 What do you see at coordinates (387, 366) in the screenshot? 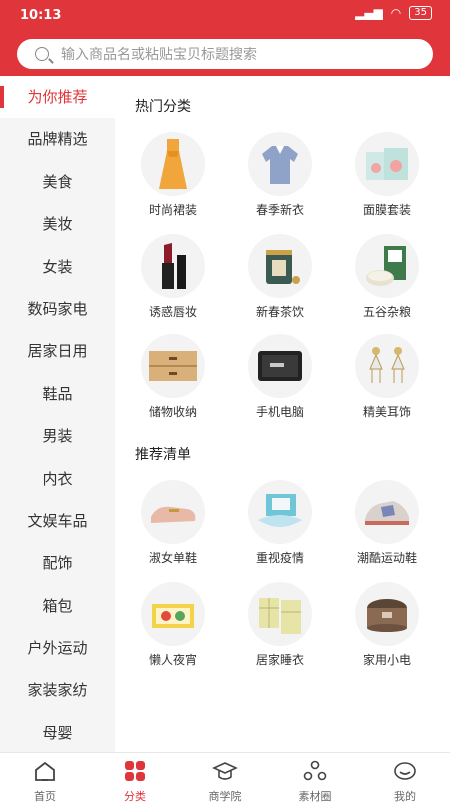
I see `earrings-icon` at bounding box center [387, 366].